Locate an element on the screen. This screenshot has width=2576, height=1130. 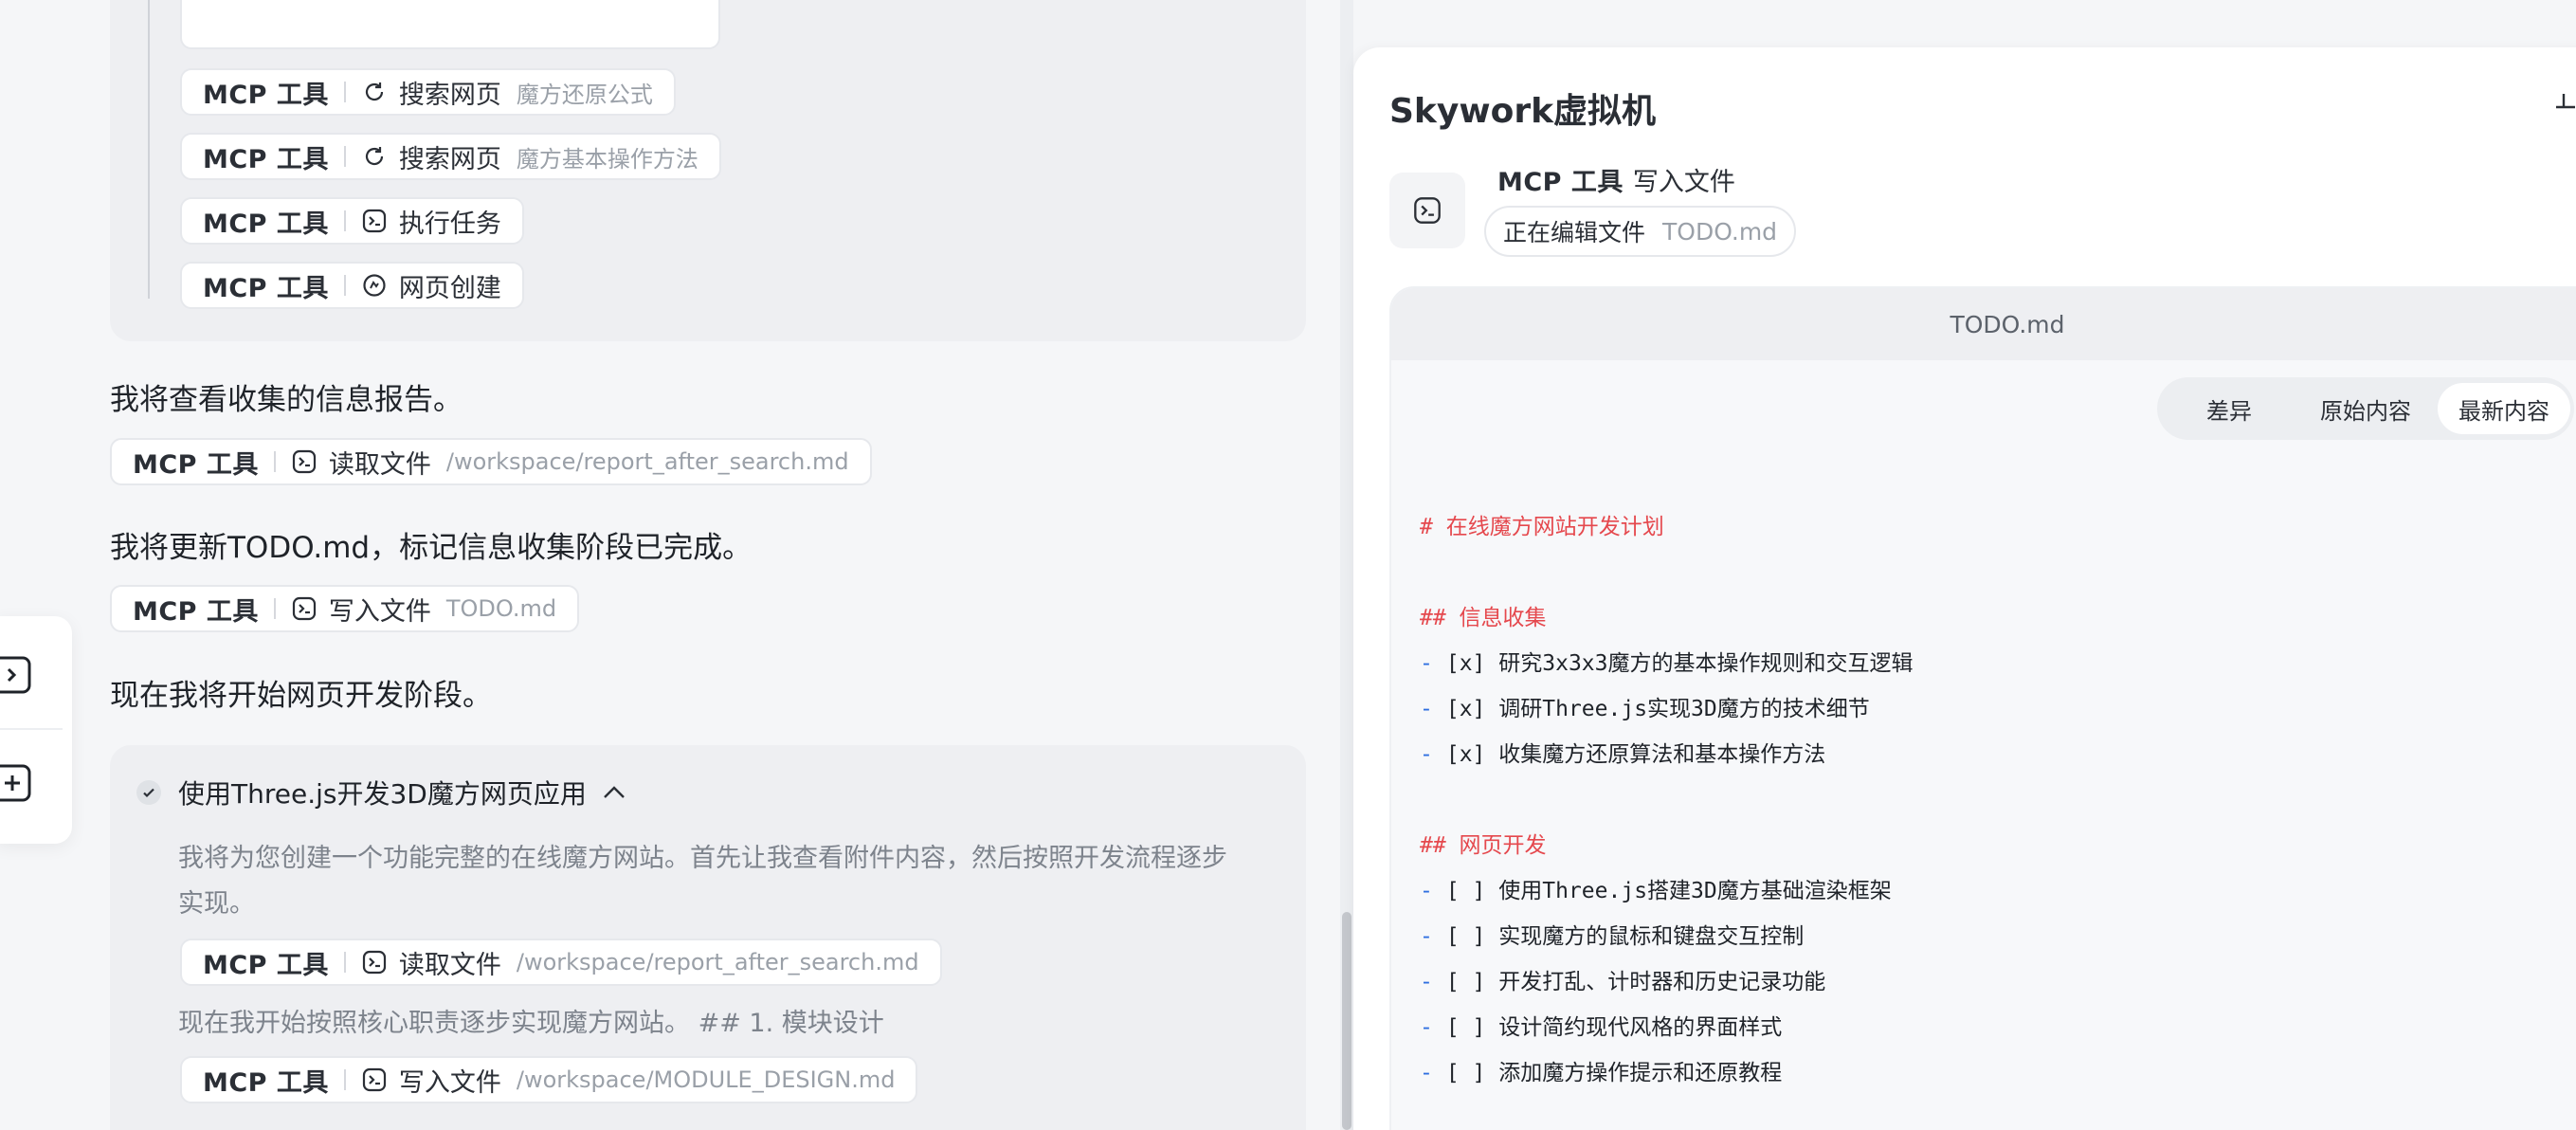
md-heading-1: # 在线魔方网站开发计划 is located at coordinates (1542, 527).